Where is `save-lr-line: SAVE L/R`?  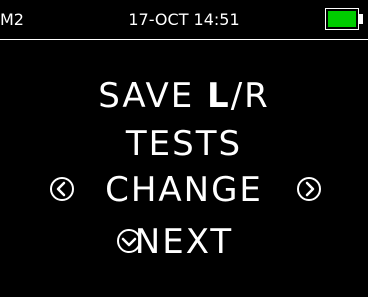 save-lr-line: SAVE L/R is located at coordinates (184, 96).